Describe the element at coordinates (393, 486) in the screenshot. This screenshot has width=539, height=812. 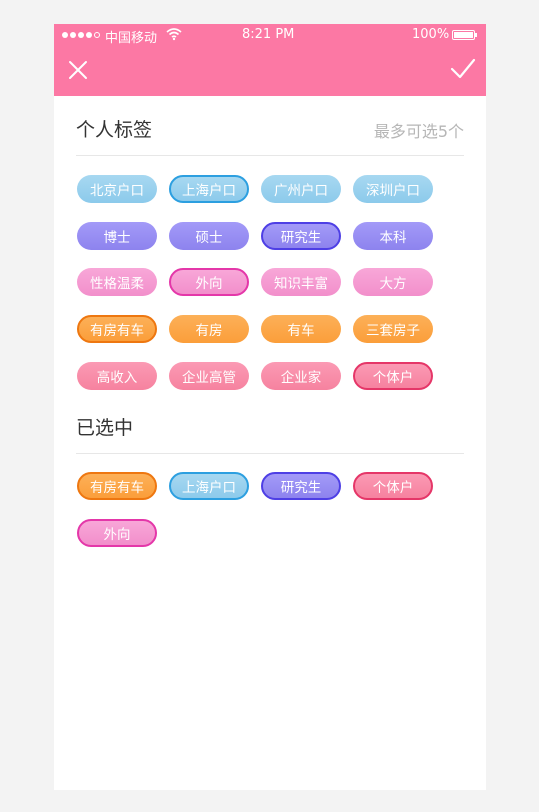
I see `selected-tag: 个体户` at that location.